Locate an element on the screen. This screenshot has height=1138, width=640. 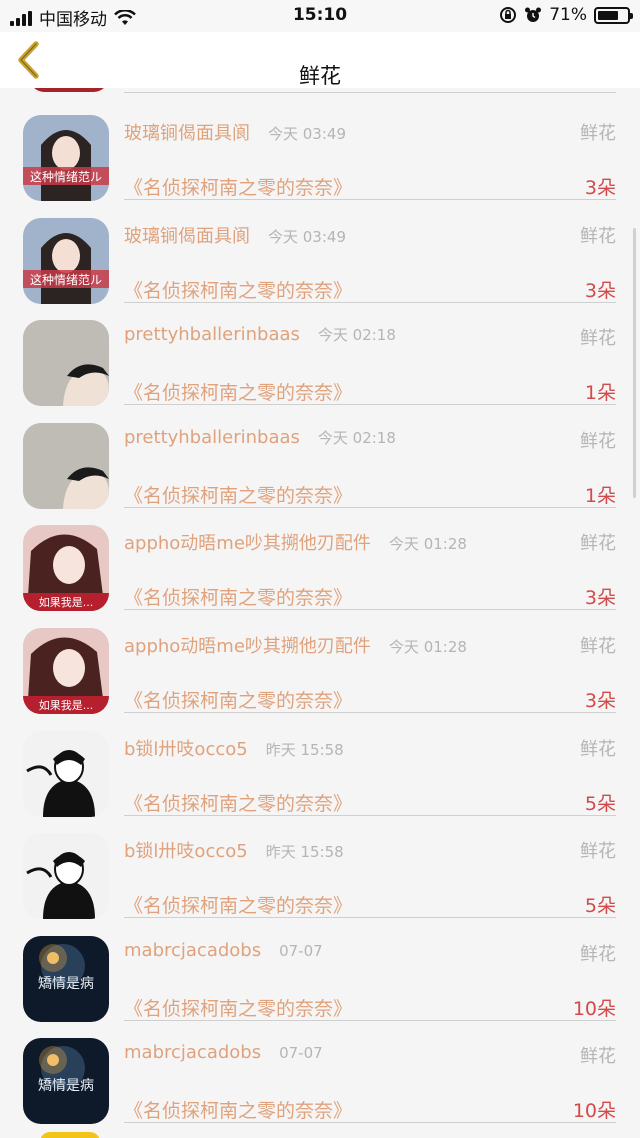
book-title: 《名侦探柯南之零的奈奈》 is located at coordinates (238, 1109).